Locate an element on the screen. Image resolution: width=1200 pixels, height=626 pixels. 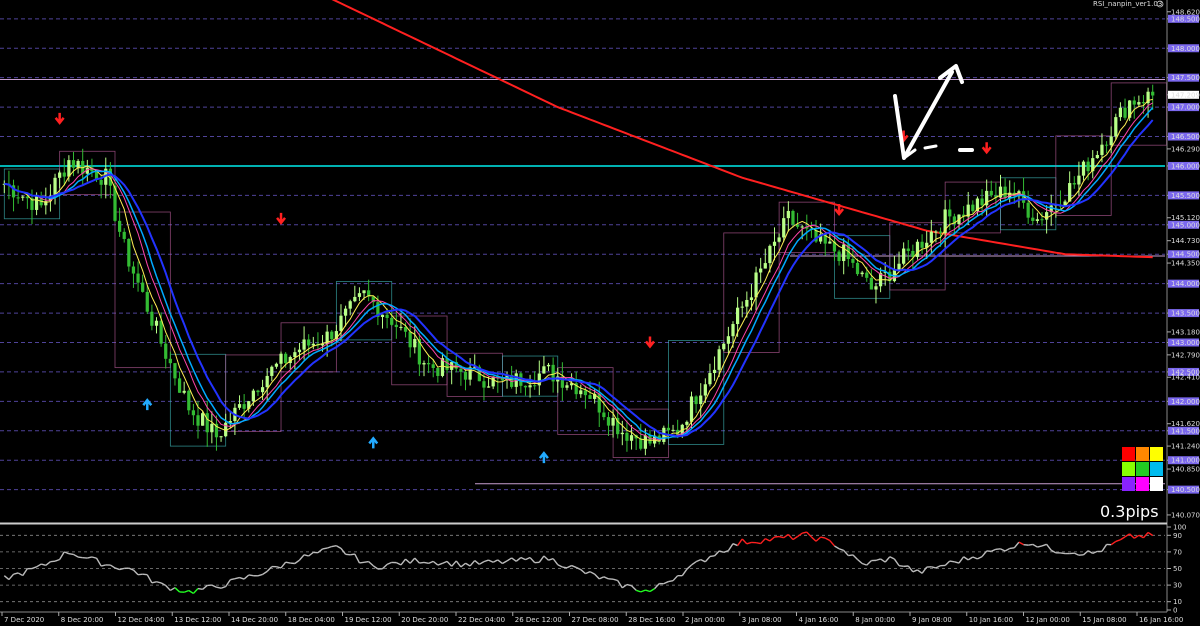
price-tick-label: 144.350 is located at coordinates (1185, 264).